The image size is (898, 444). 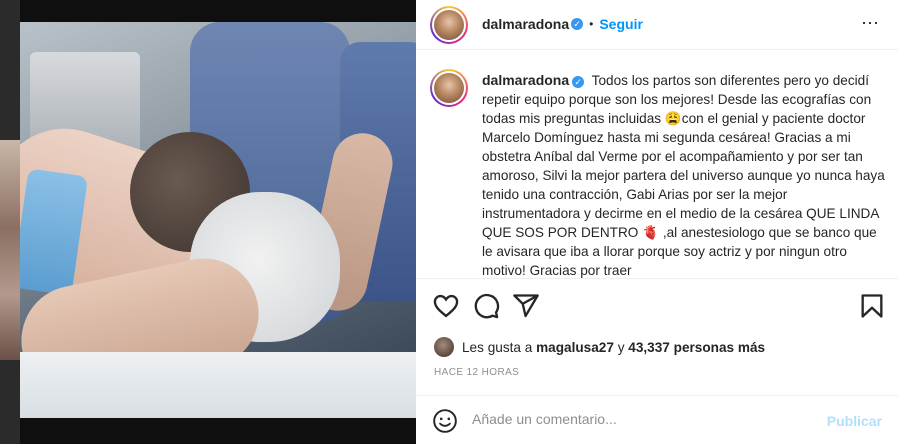 I want to click on likes-prefix: Les gusta a, so click(x=497, y=347).